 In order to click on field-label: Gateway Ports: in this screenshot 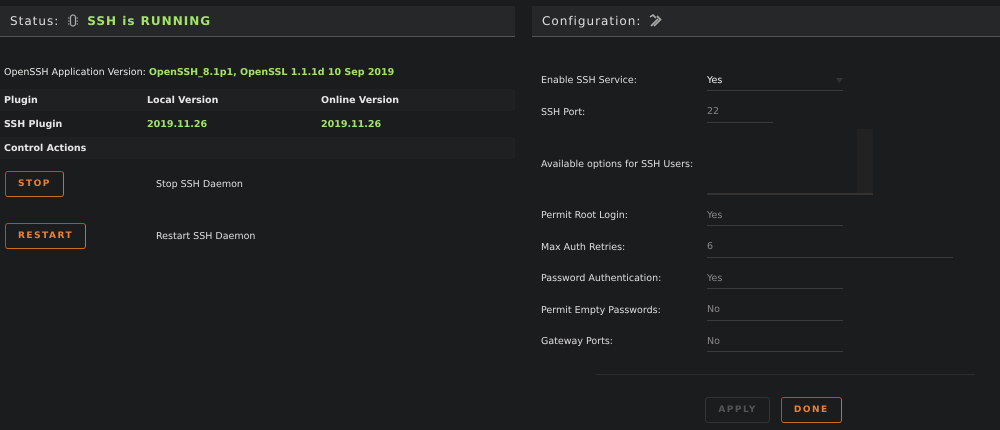, I will do `click(577, 342)`.